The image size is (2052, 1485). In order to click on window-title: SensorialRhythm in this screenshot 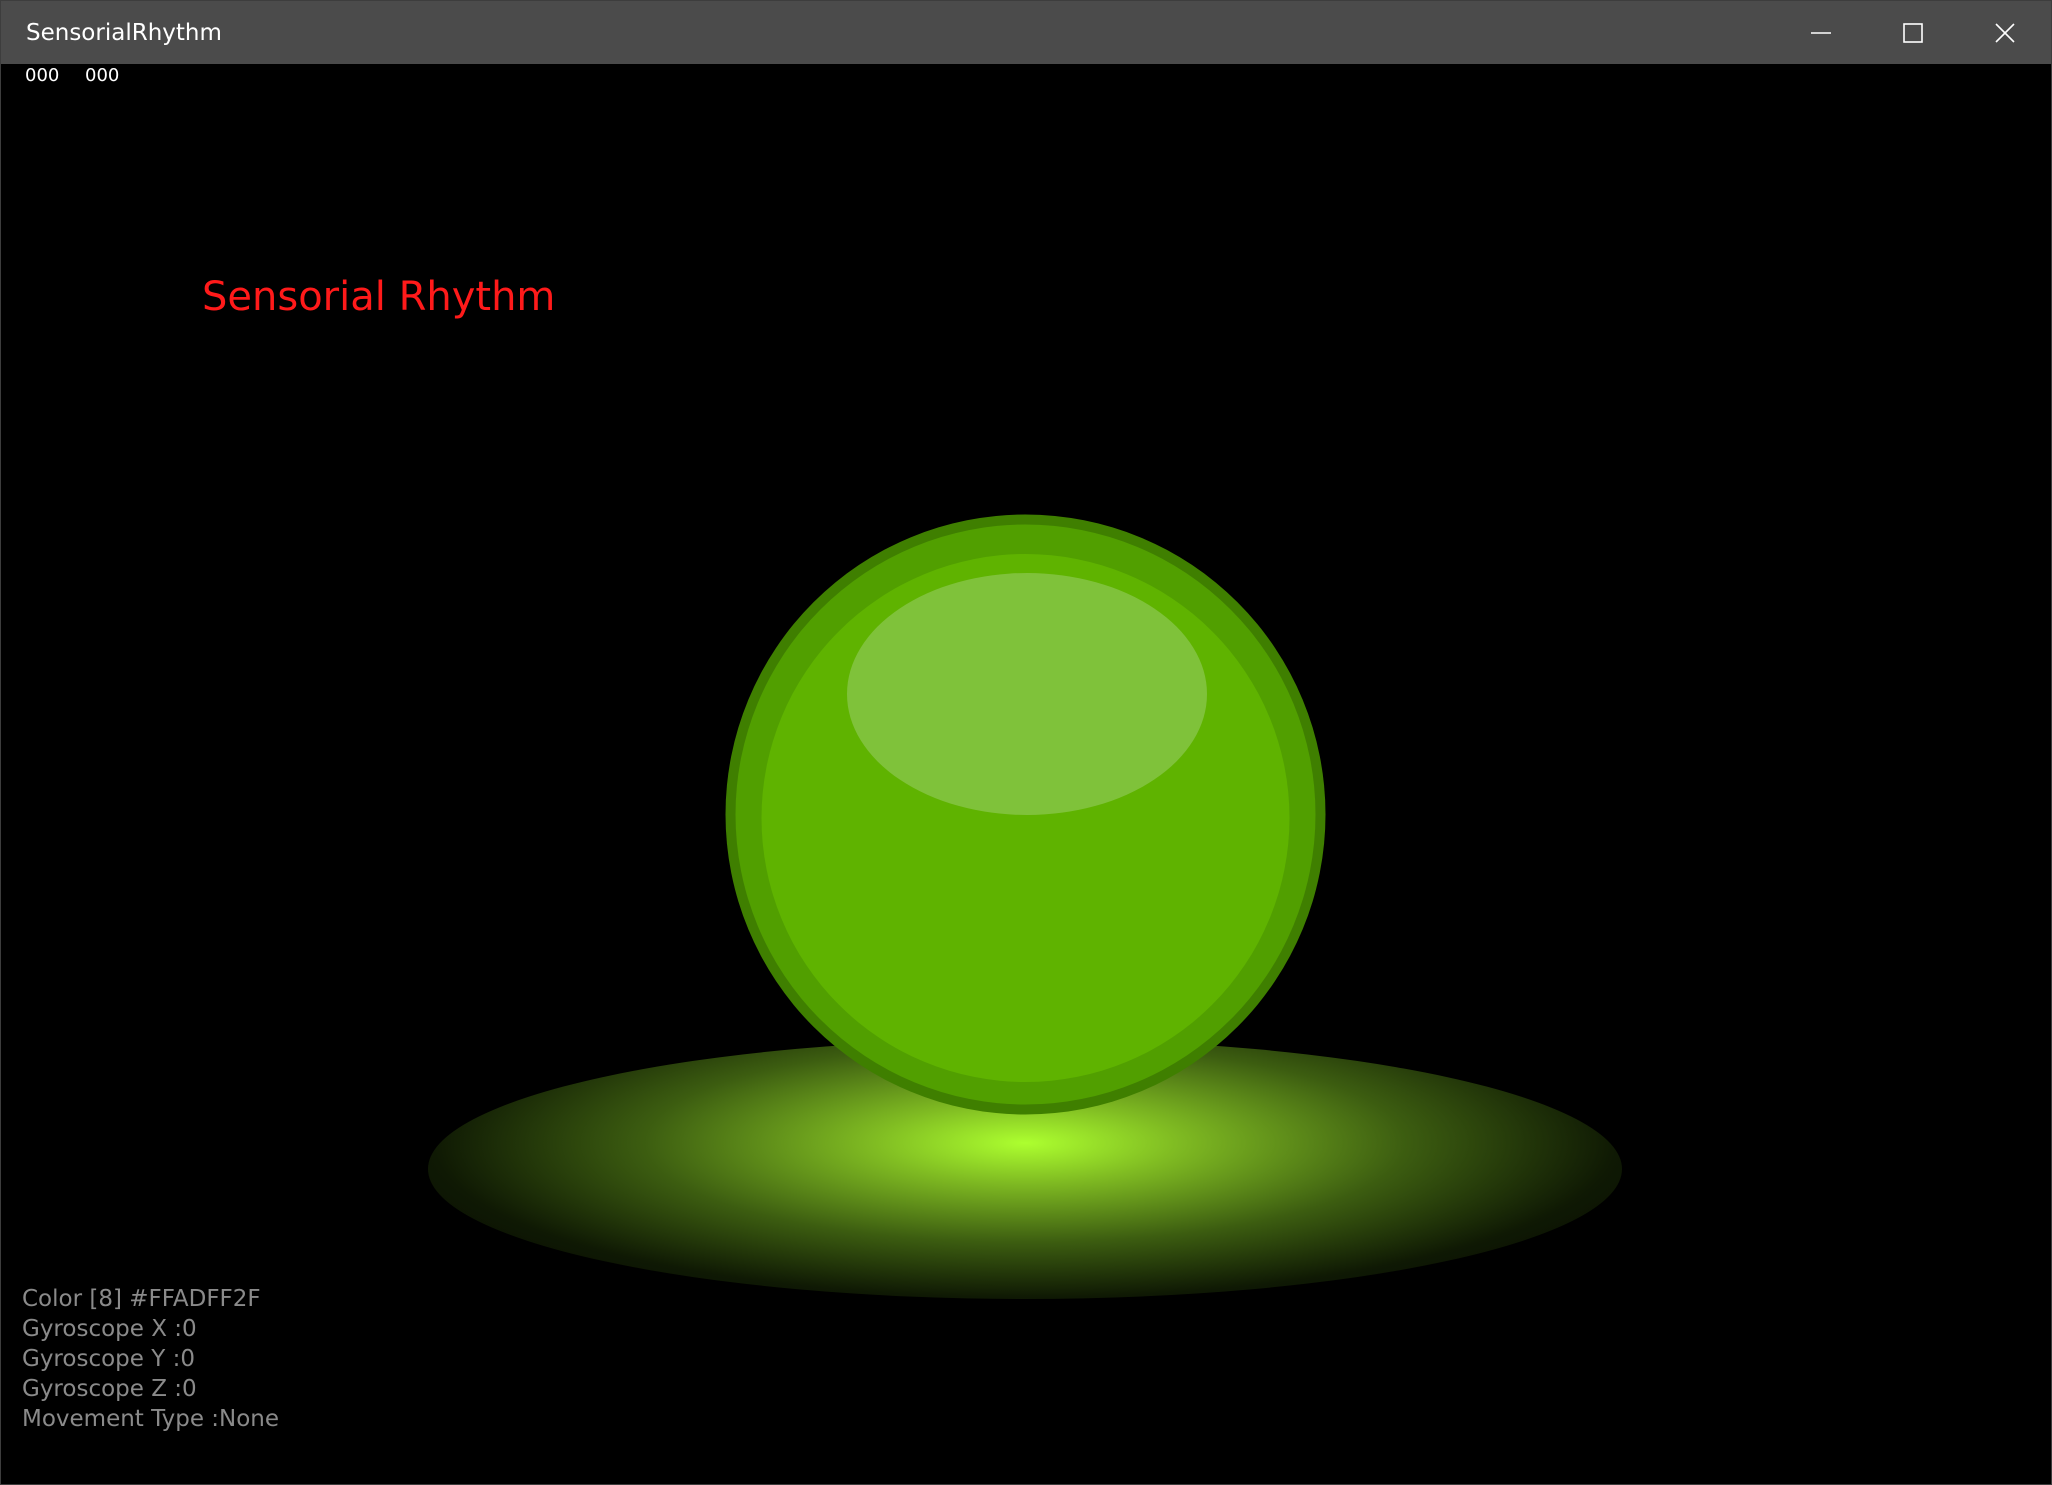, I will do `click(124, 33)`.